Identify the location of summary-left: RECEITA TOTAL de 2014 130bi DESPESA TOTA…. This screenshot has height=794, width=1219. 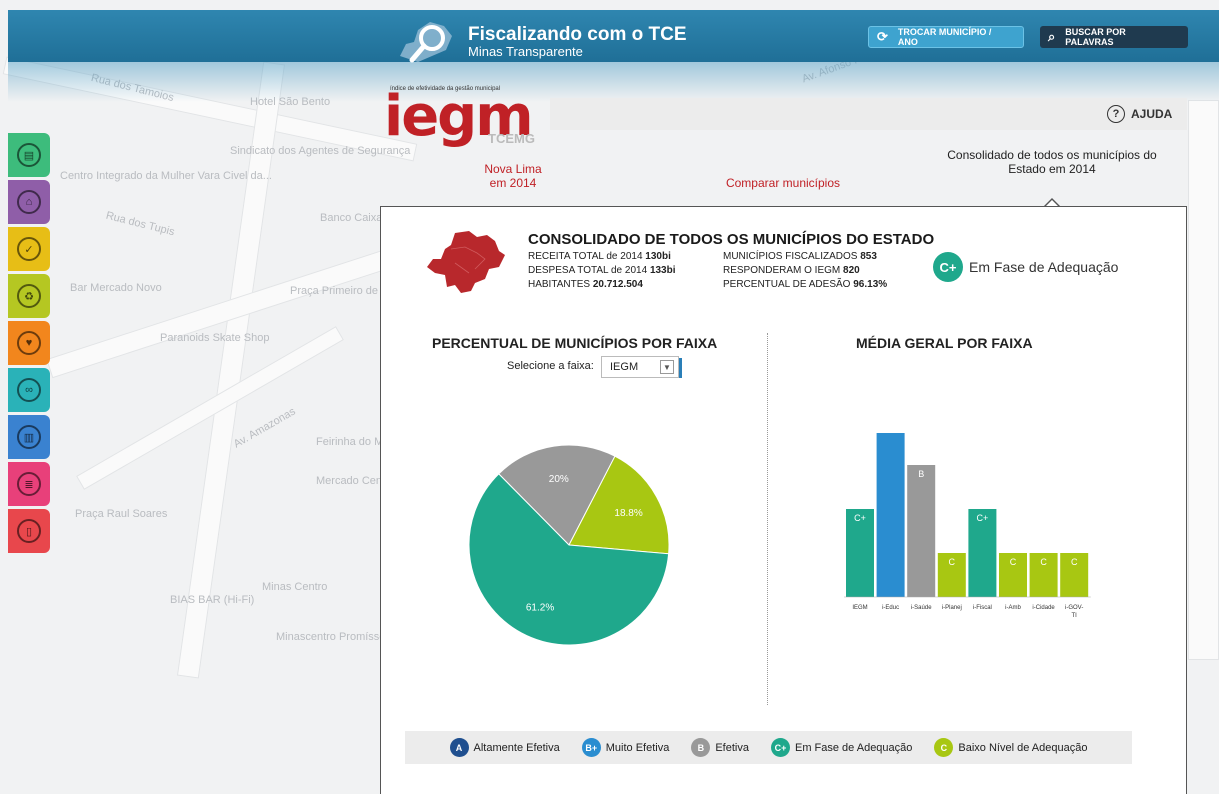
(602, 271).